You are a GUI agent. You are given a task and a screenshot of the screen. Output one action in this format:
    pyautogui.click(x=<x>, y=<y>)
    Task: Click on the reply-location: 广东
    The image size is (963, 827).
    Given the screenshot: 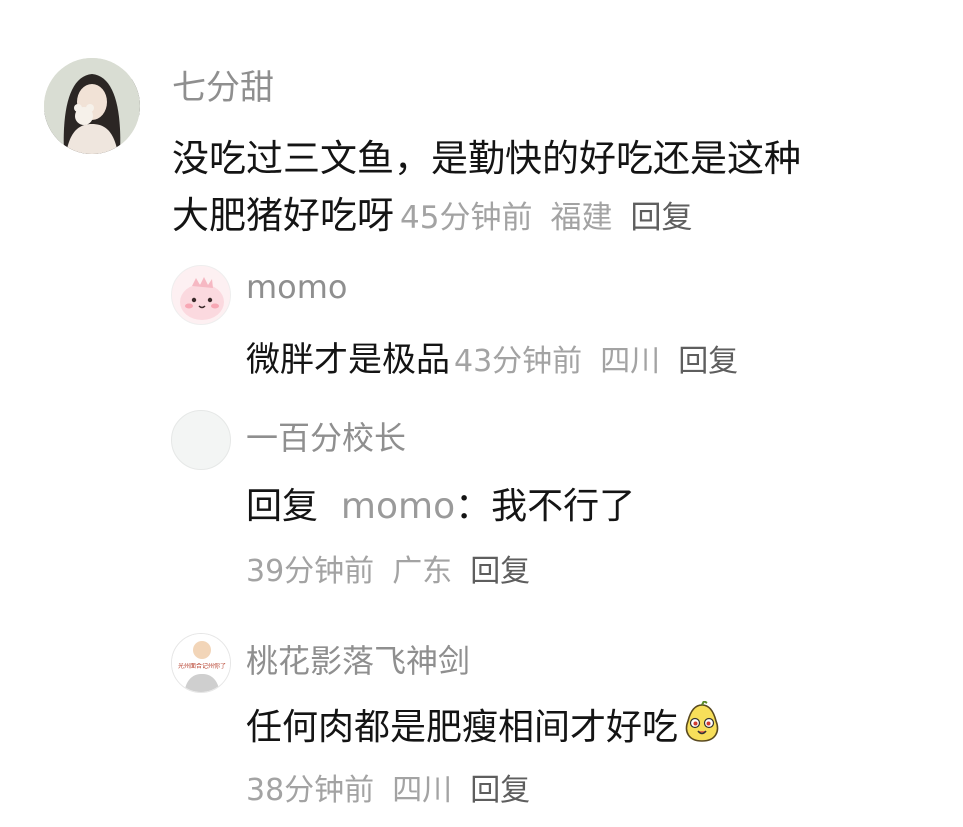 What is the action you would take?
    pyautogui.click(x=422, y=571)
    